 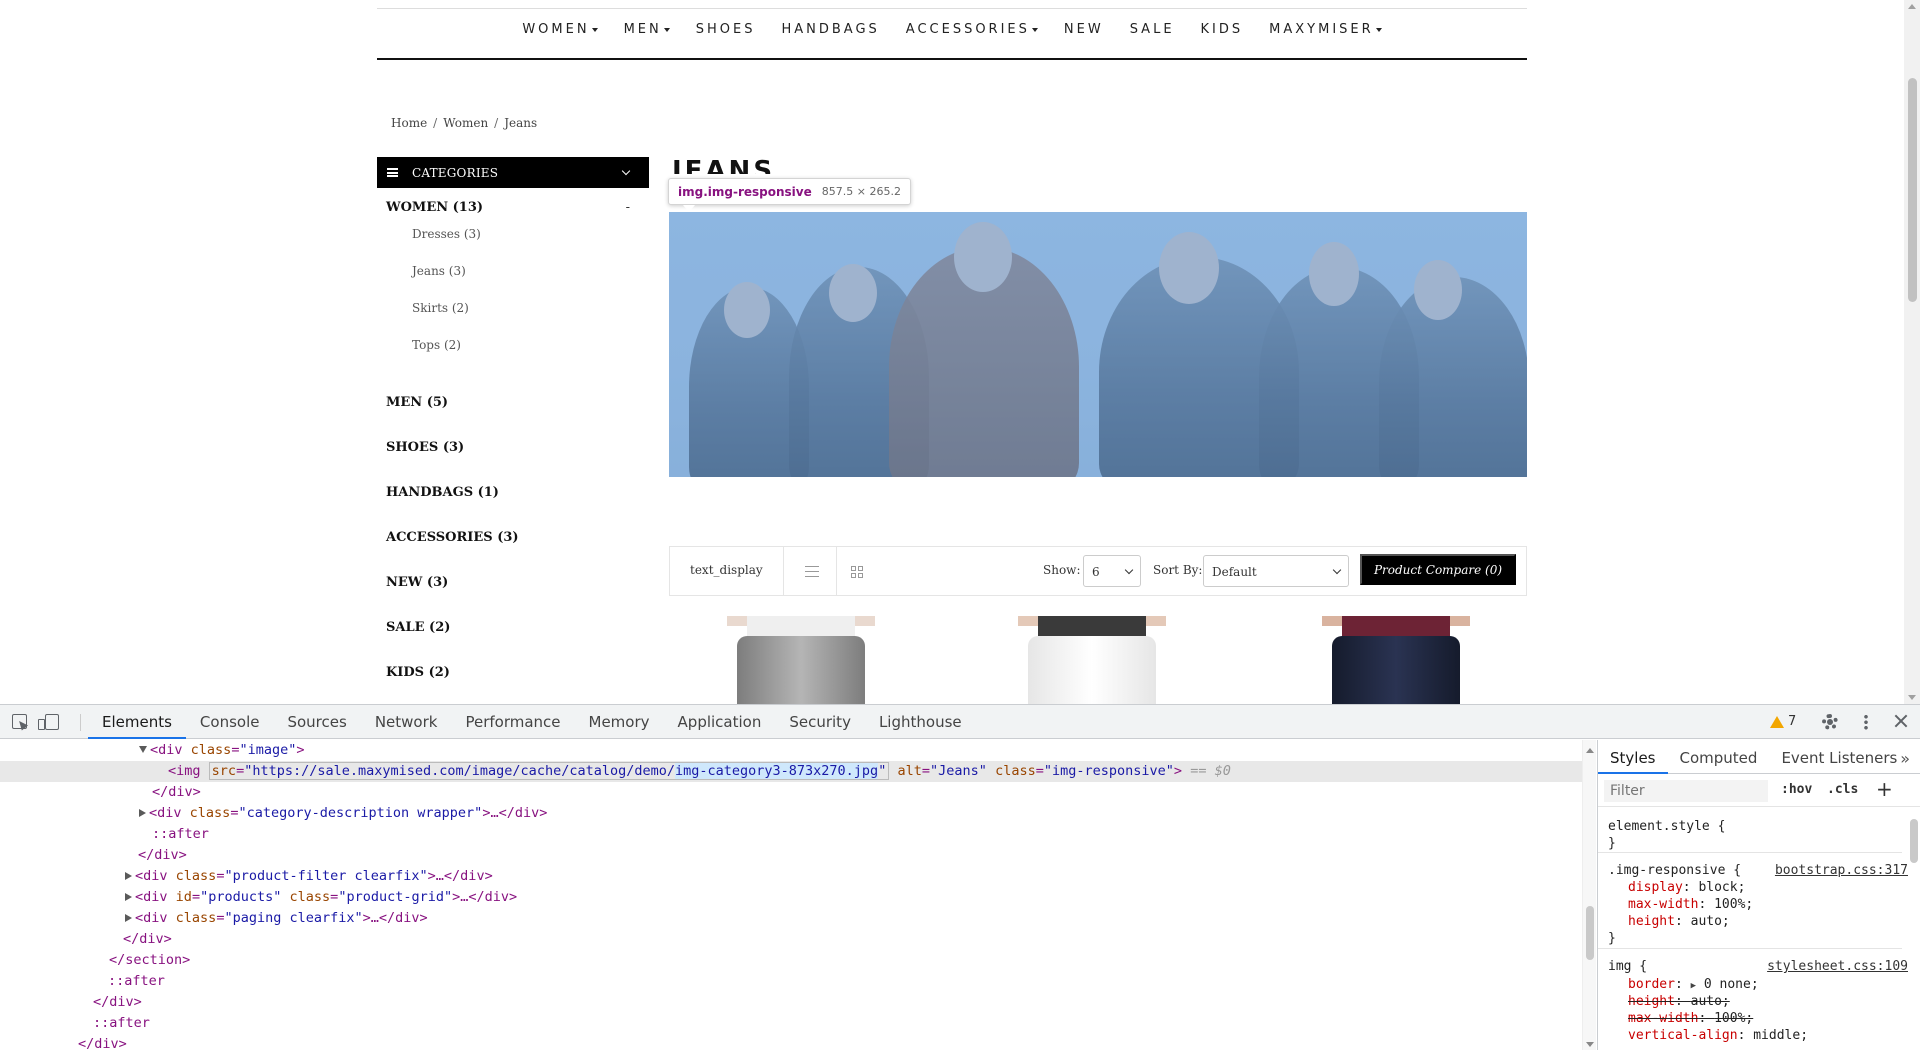 I want to click on product-compare-button: Product Compare (0), so click(x=1438, y=569).